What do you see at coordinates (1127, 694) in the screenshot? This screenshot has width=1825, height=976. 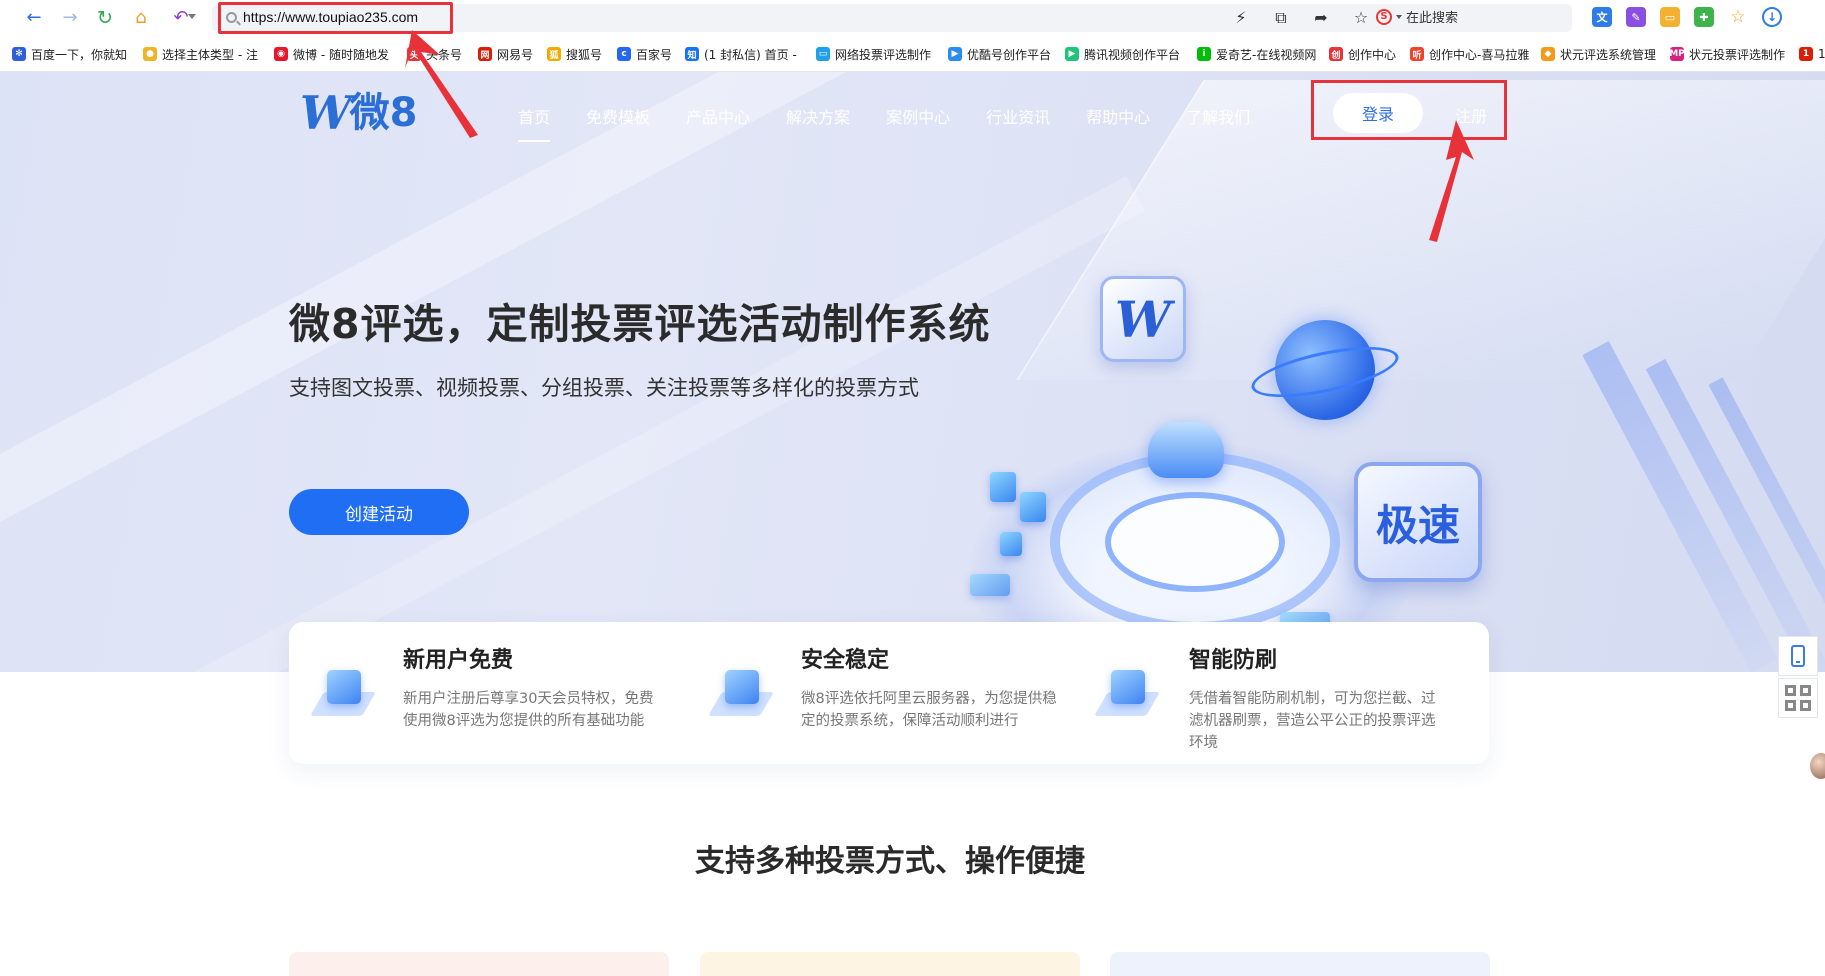 I see `anti-fraud-icon` at bounding box center [1127, 694].